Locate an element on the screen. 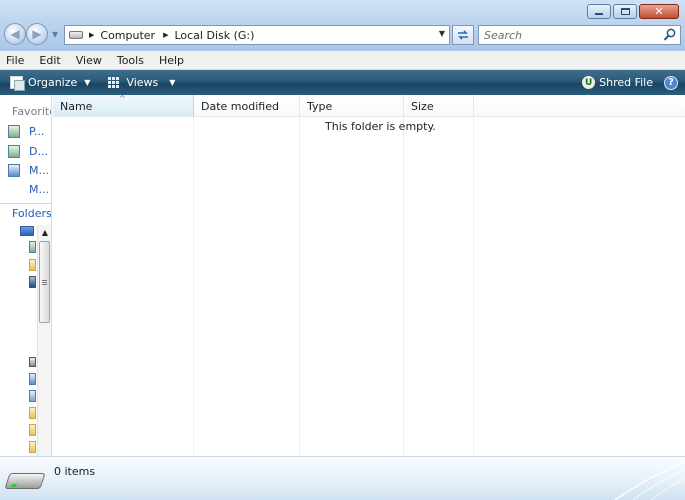 The height and width of the screenshot is (500, 685). control-panel-icon is located at coordinates (32, 379).